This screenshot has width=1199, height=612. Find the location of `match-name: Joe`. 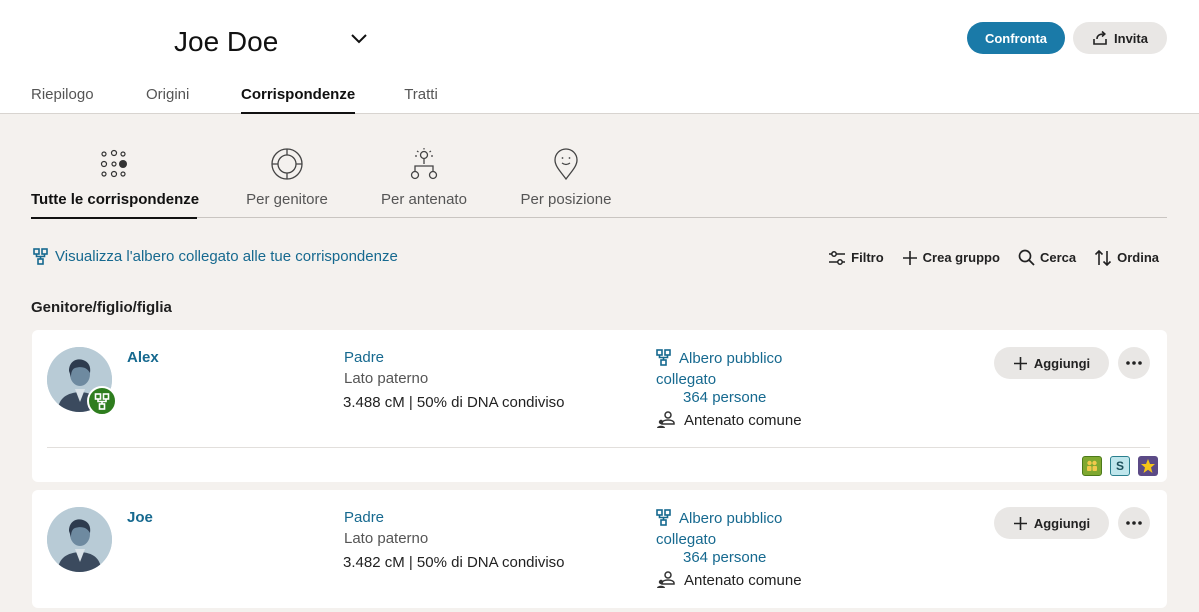

match-name: Joe is located at coordinates (140, 517).